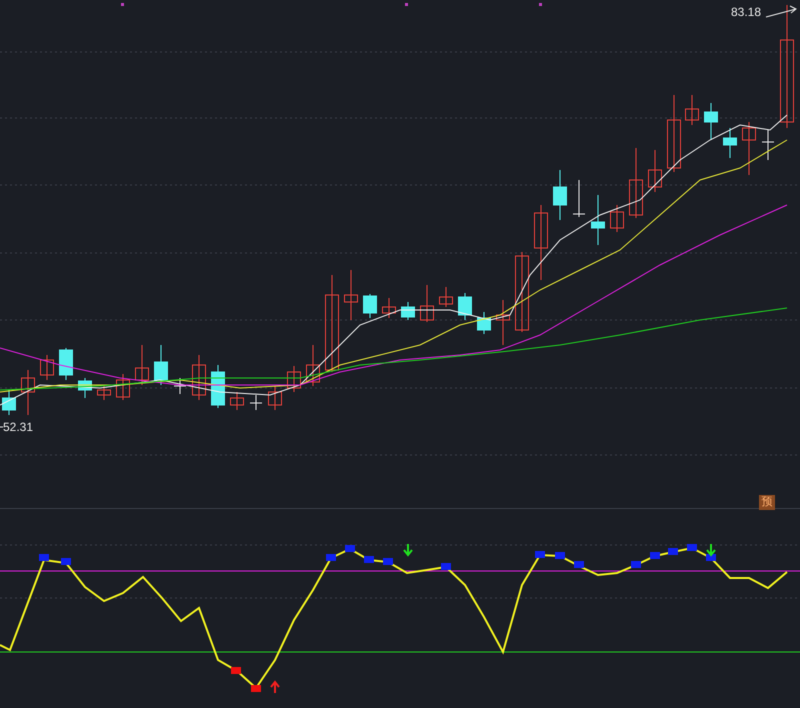  I want to click on price-label: 83.18, so click(746, 12).